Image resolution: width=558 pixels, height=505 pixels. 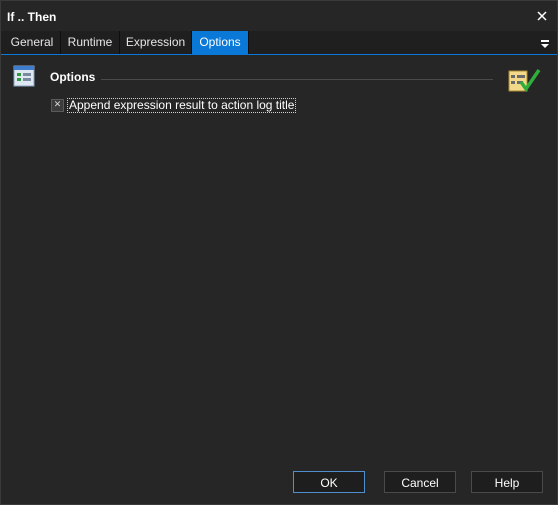 I want to click on append-expression-checkbox: ✕, so click(x=57, y=105).